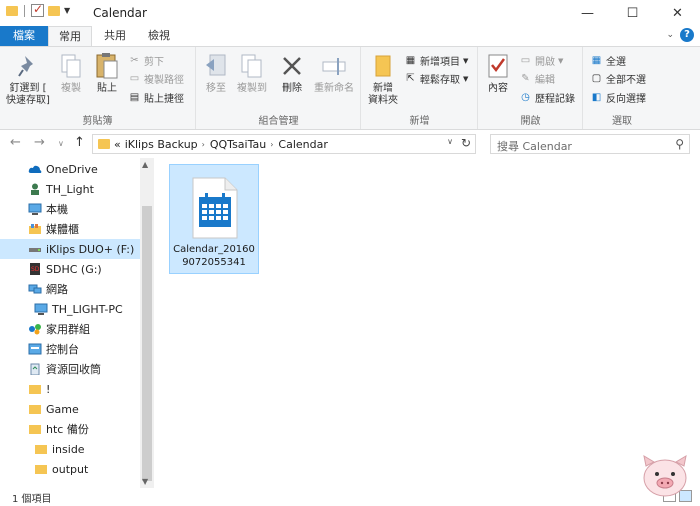 The width and height of the screenshot is (700, 506). Describe the element at coordinates (159, 36) in the screenshot. I see `tab-view: 檢視` at that location.